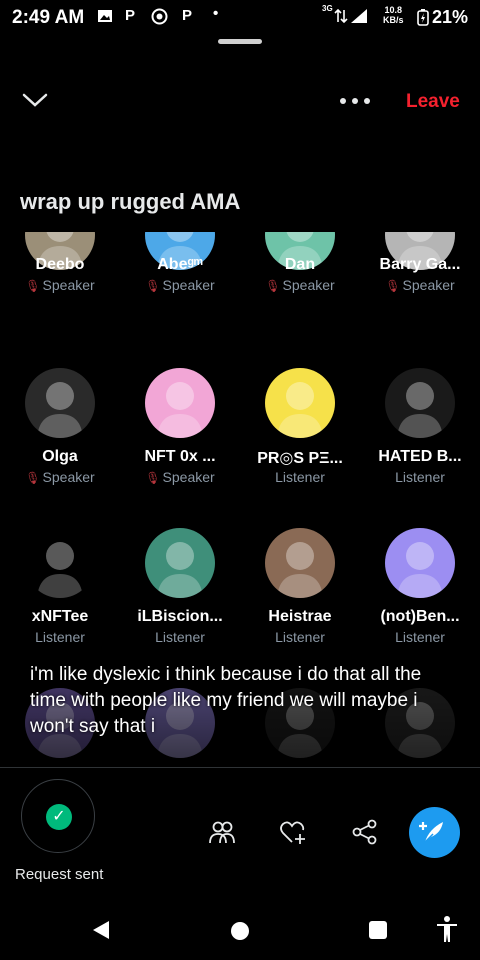 The height and width of the screenshot is (960, 480). I want to click on accessibility-icon, so click(447, 929).